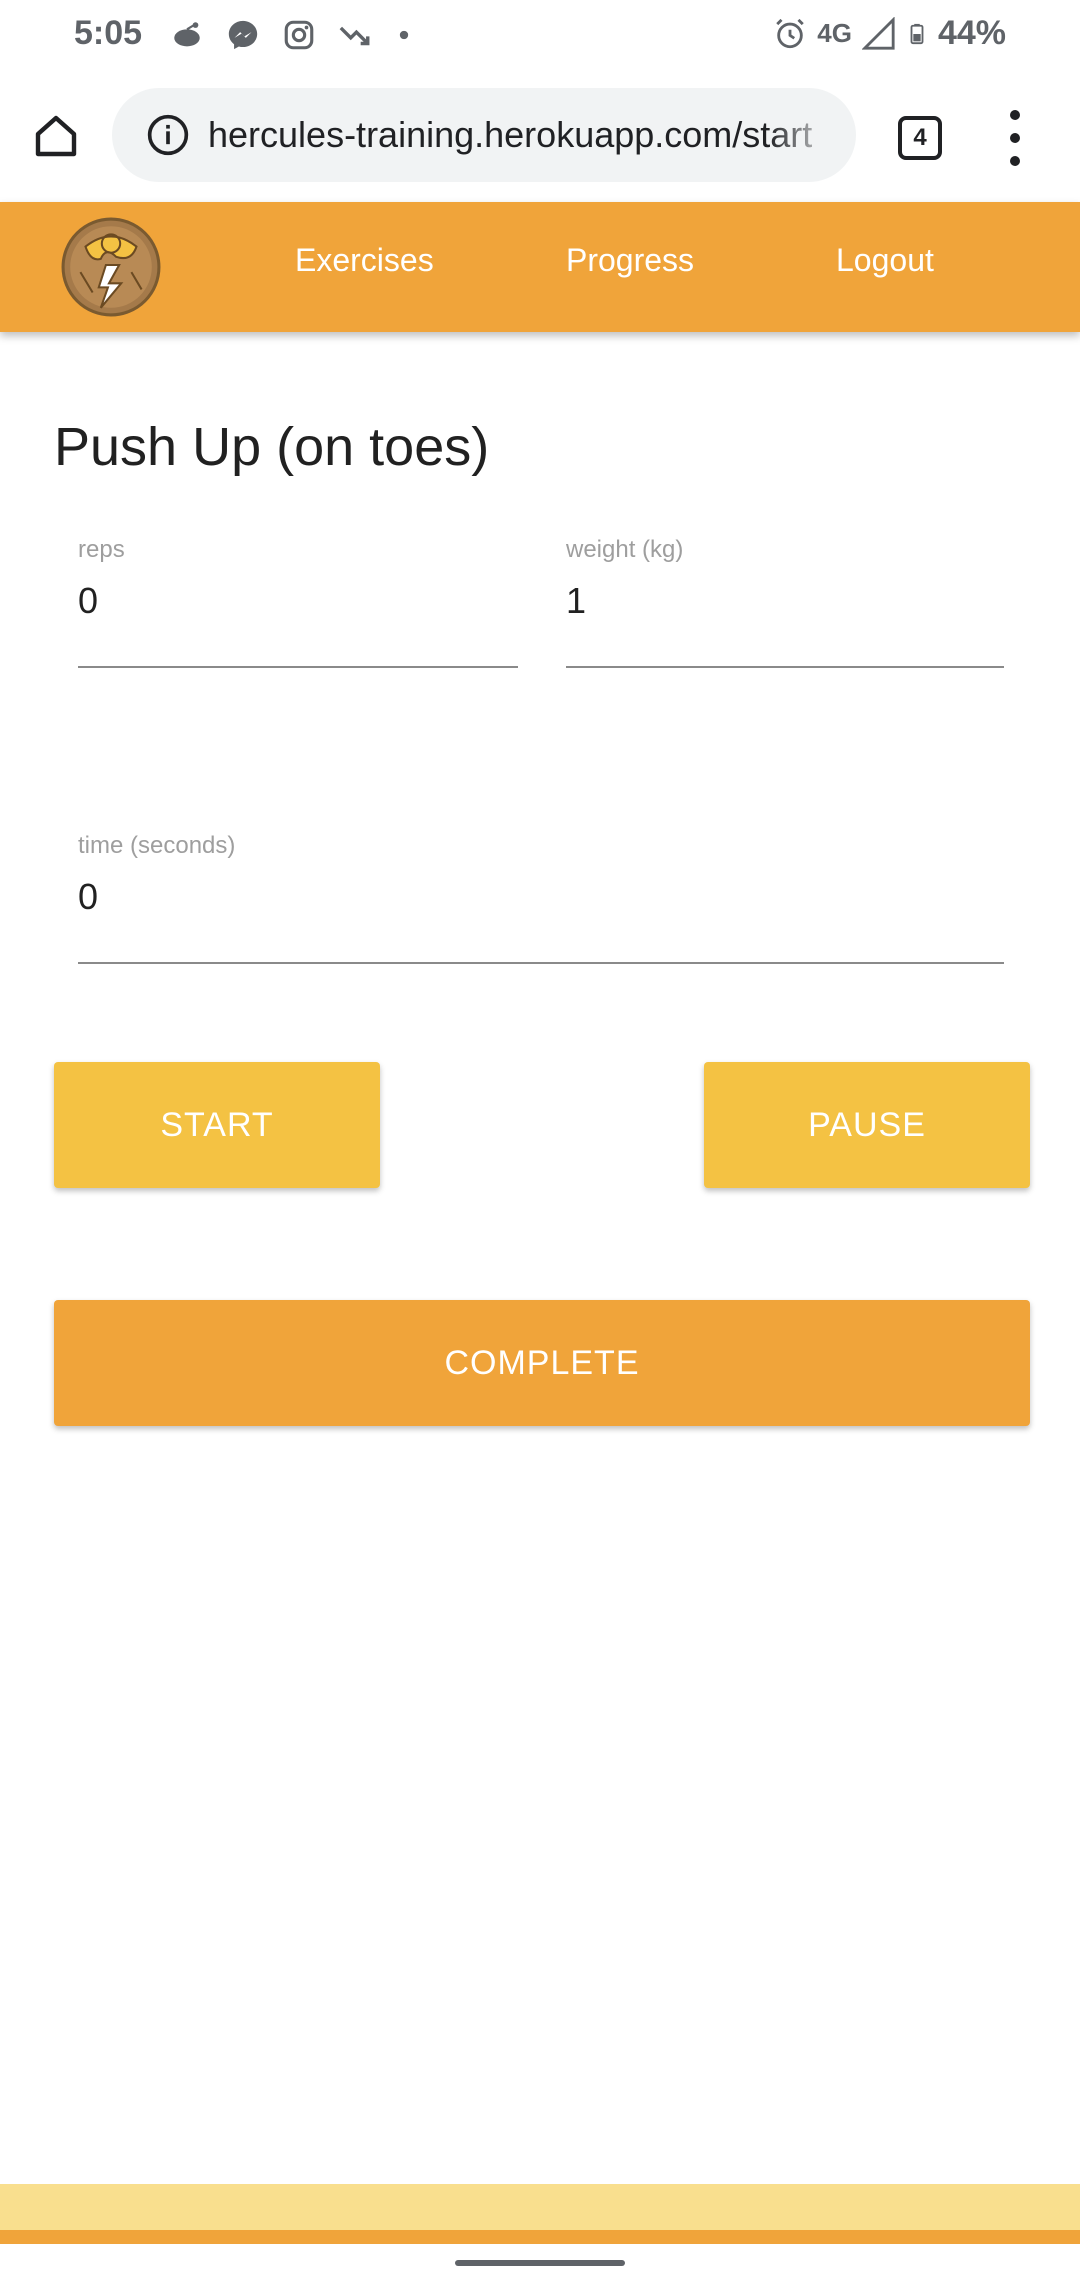  What do you see at coordinates (510, 134) in the screenshot?
I see `url-value: hercules-training.herokuapp.com/start` at bounding box center [510, 134].